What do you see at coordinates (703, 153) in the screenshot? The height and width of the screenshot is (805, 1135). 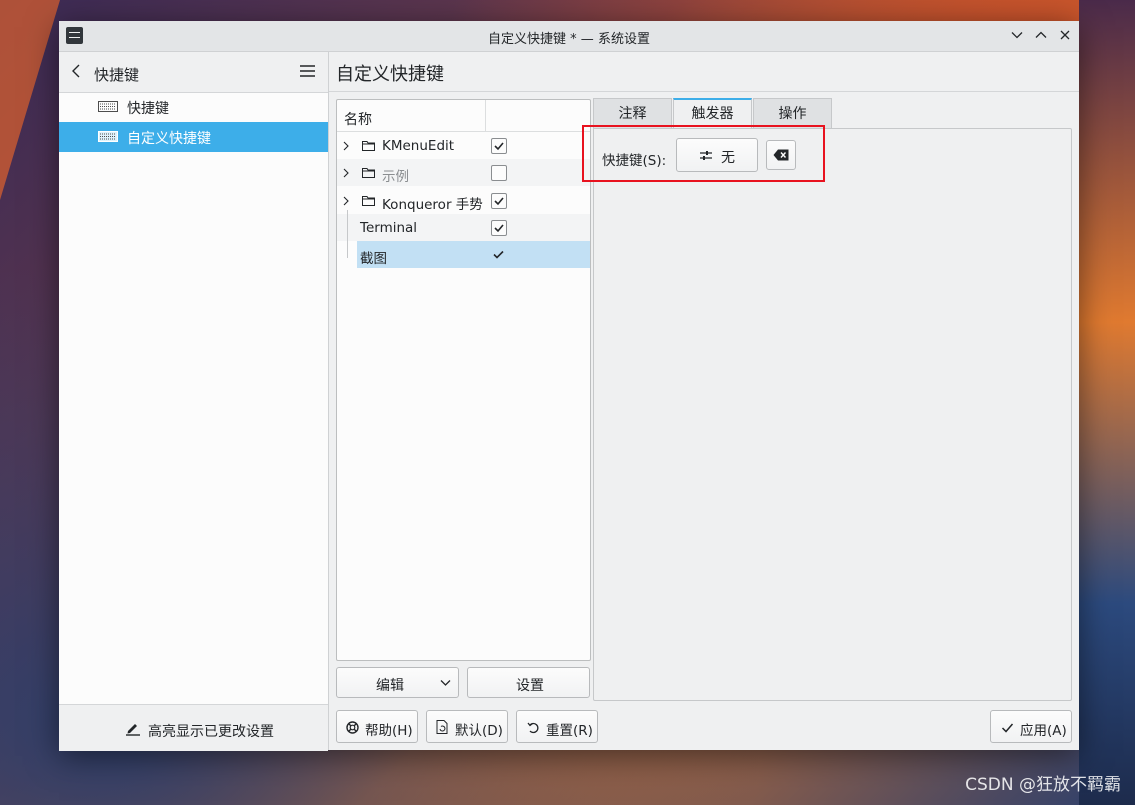 I see `annotation-highlight-box` at bounding box center [703, 153].